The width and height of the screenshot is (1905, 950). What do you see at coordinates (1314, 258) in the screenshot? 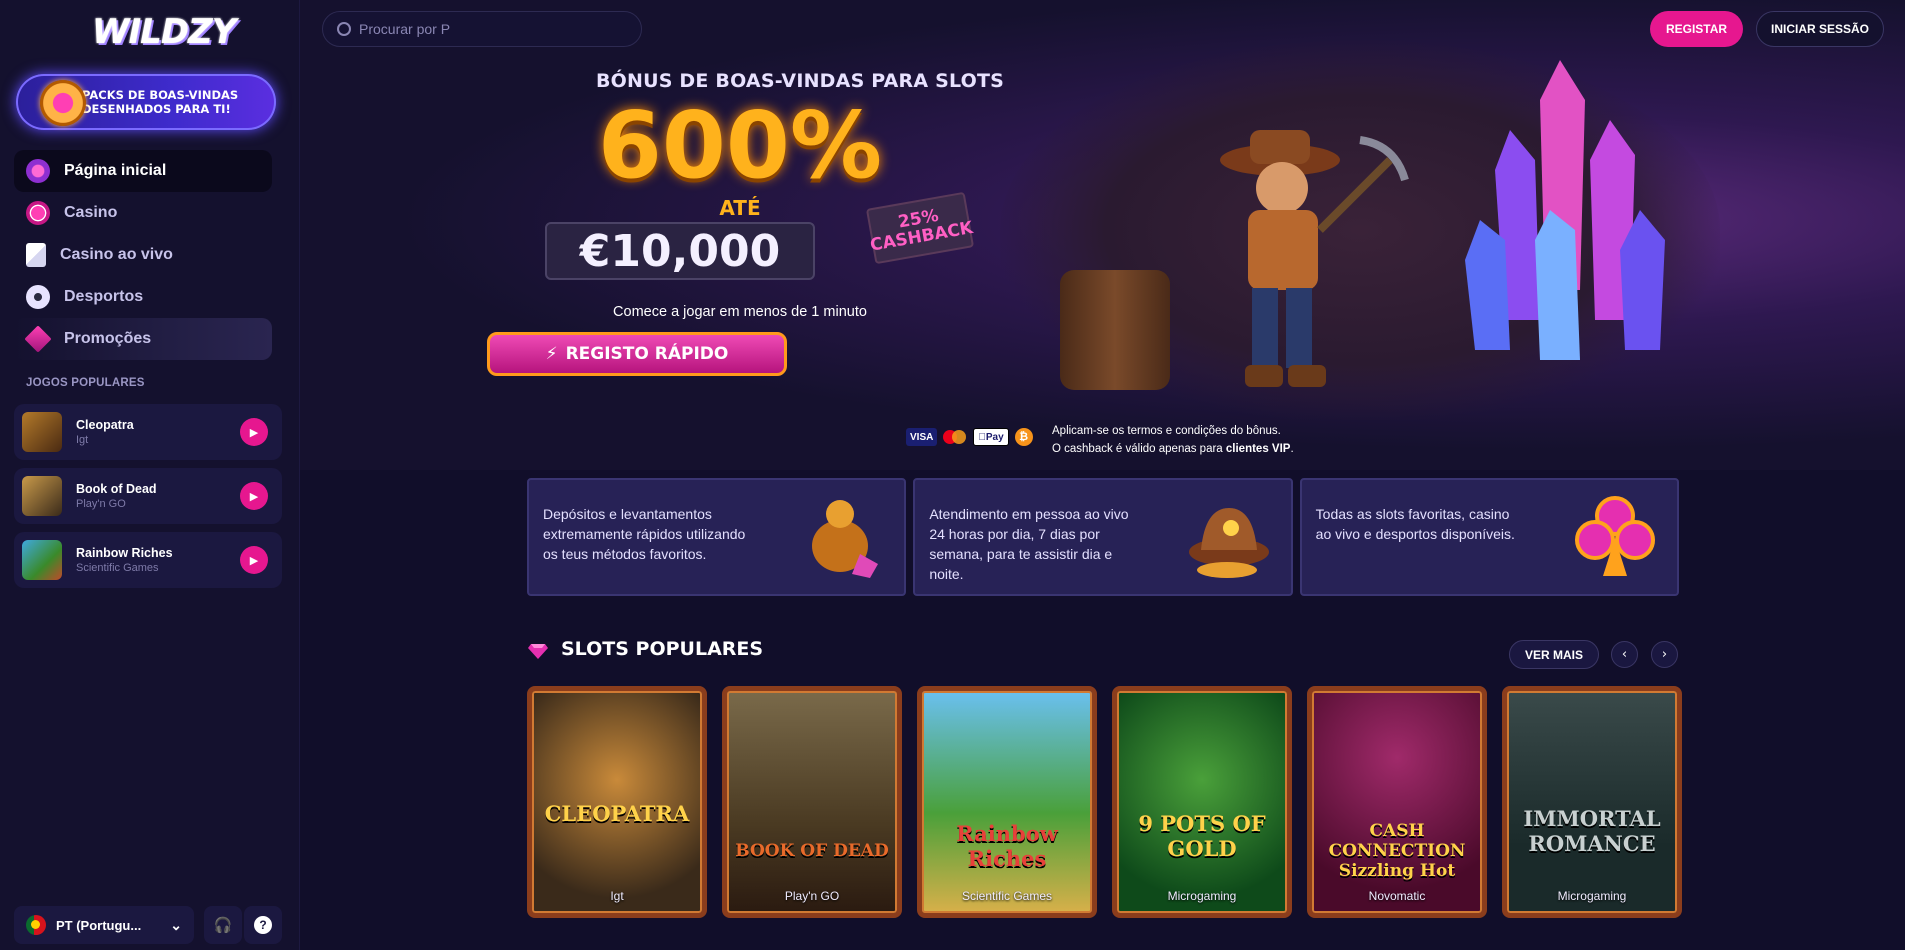
I see `miner-illustration` at bounding box center [1314, 258].